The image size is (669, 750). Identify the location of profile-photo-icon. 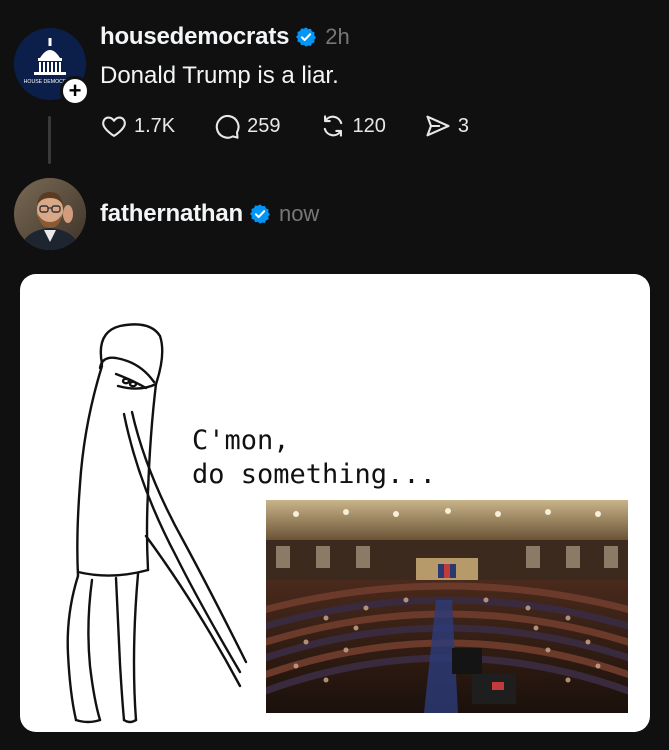
(50, 214).